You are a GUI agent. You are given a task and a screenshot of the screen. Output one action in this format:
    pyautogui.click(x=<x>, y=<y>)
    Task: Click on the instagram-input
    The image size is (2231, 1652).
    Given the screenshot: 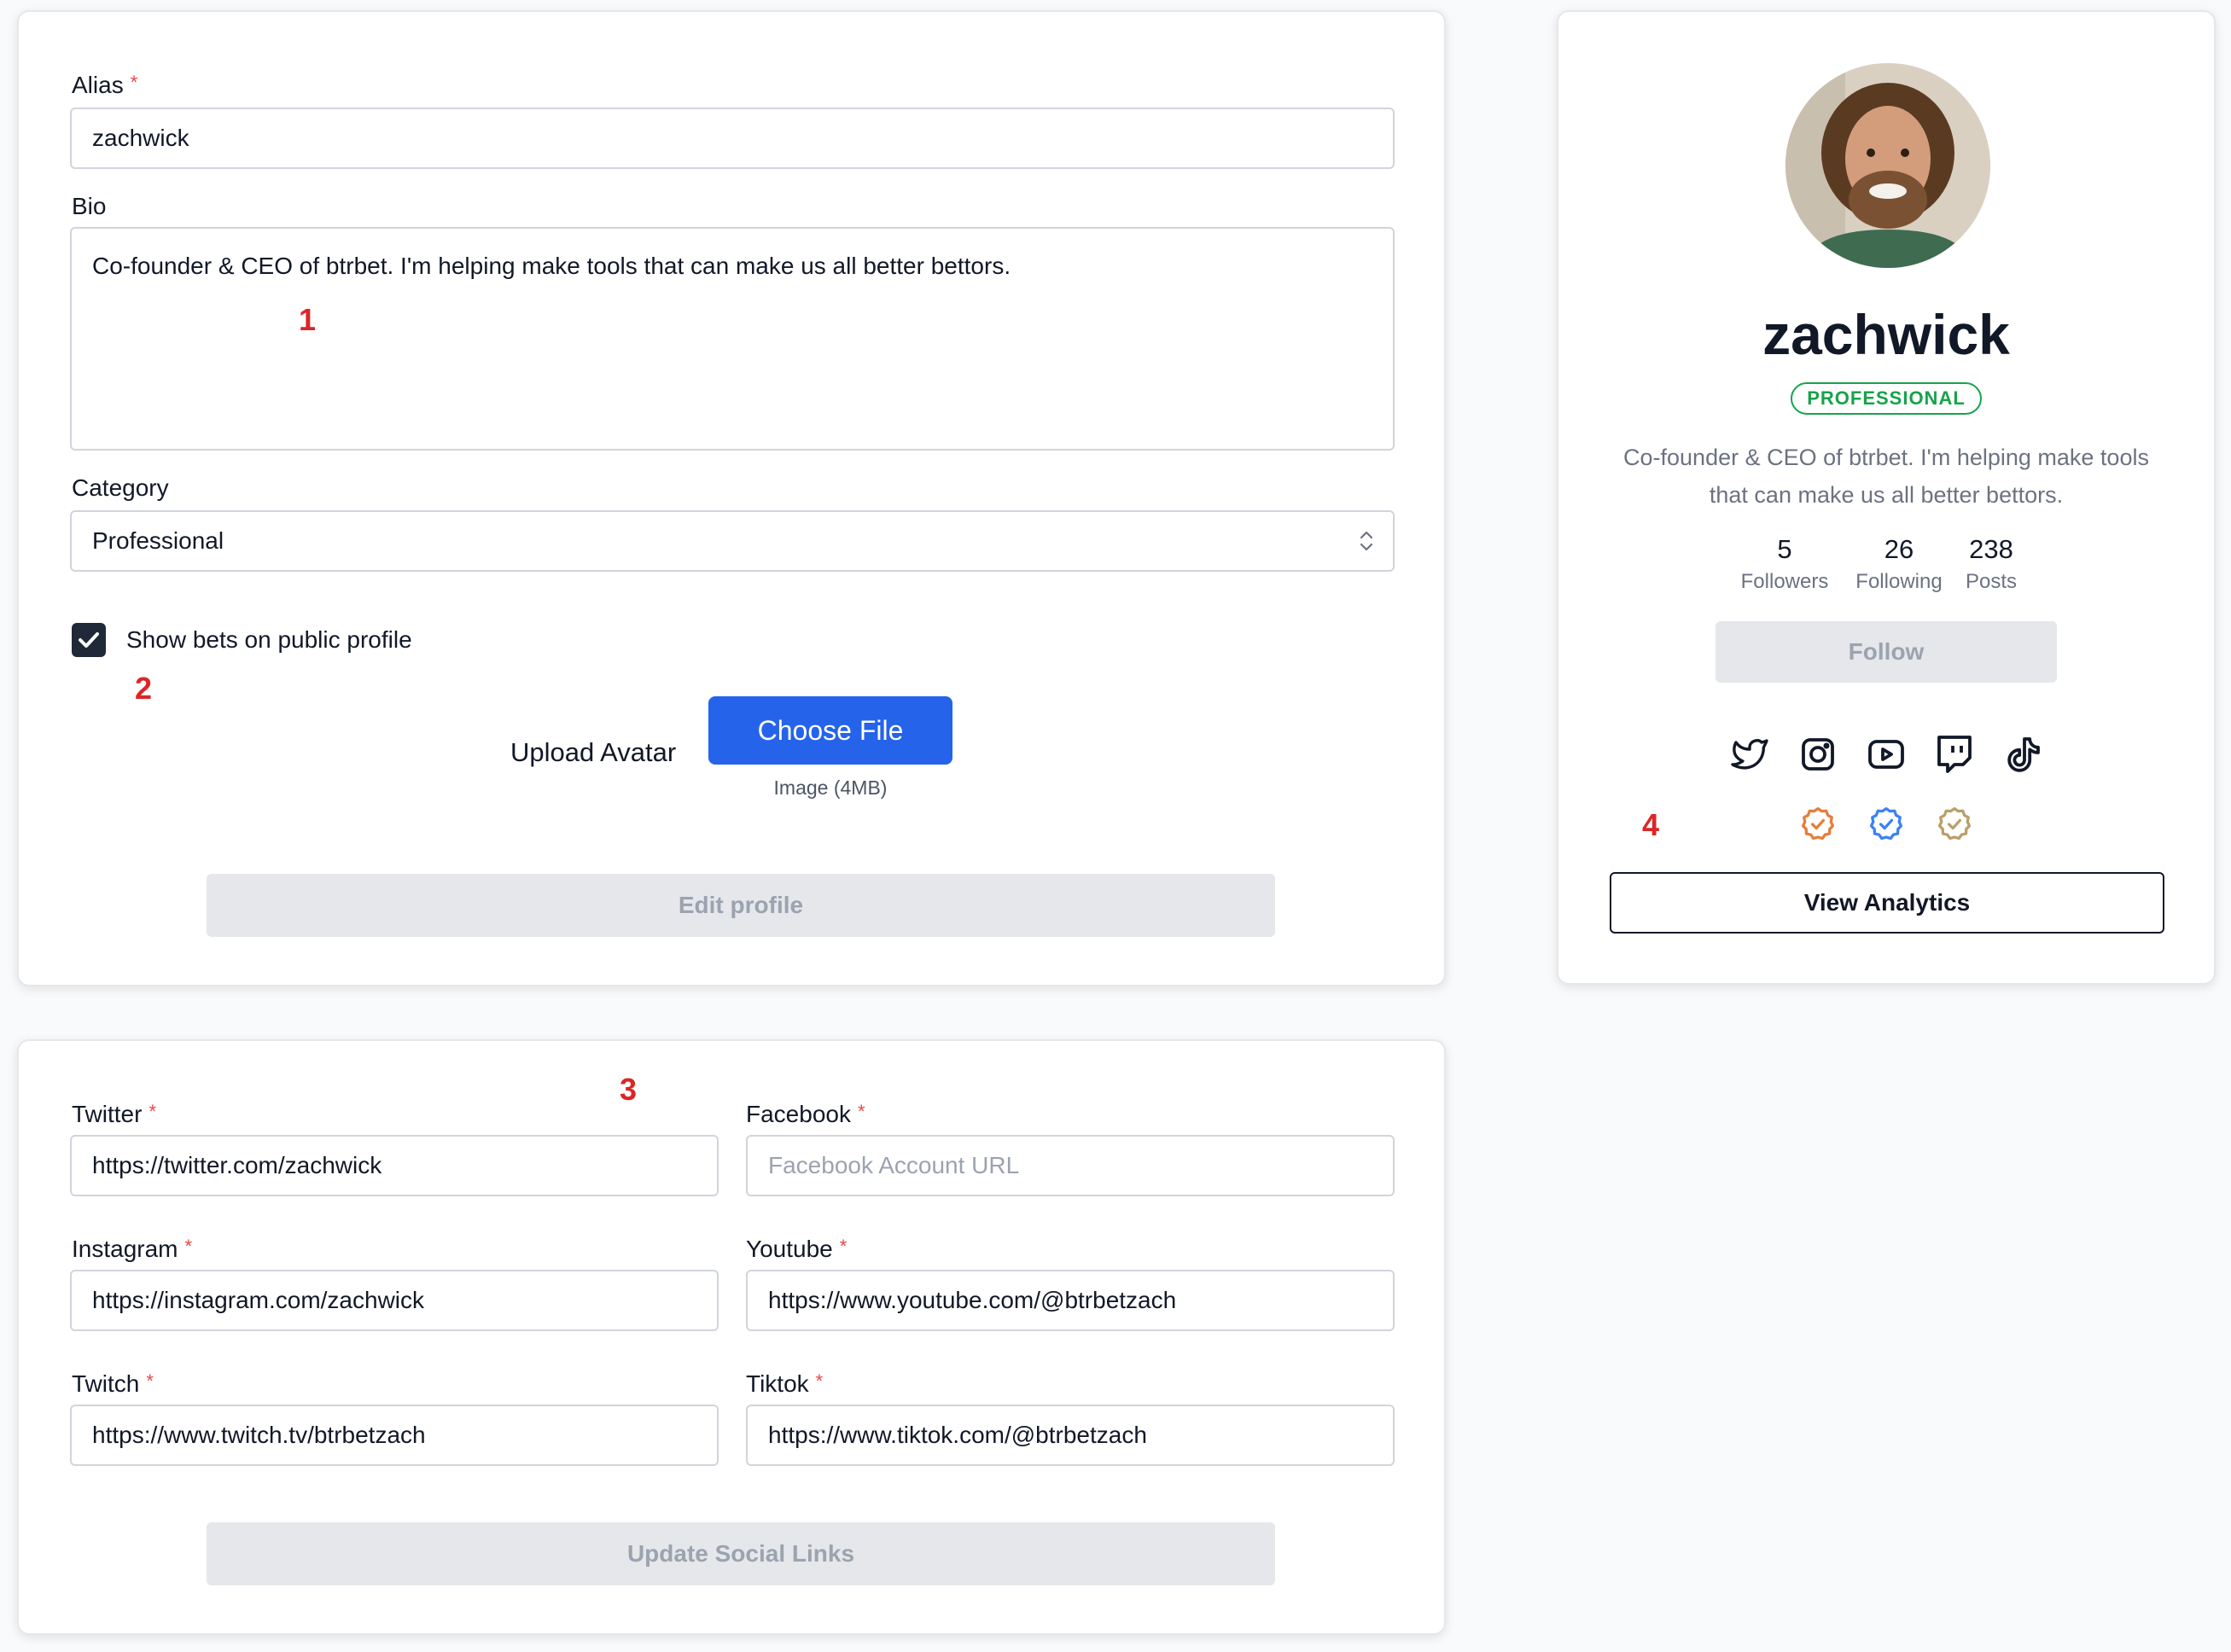 What is the action you would take?
    pyautogui.click(x=394, y=1300)
    